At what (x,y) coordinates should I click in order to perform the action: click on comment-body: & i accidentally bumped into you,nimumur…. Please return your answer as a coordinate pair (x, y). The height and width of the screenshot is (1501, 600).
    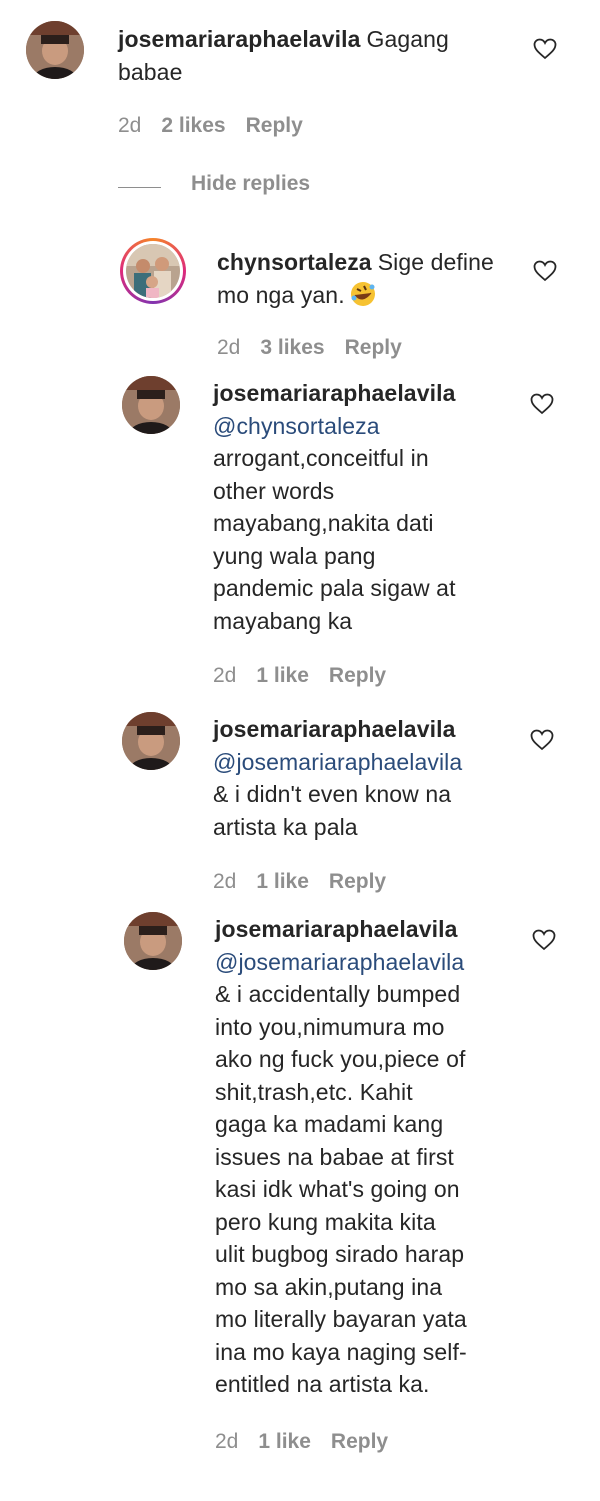
    Looking at the image, I should click on (341, 1189).